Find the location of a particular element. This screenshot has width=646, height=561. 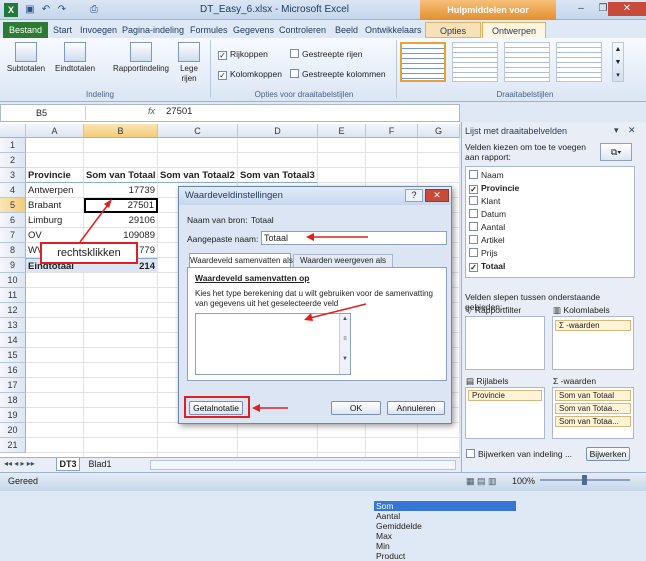

subtotalen-button: Subtotalen is located at coordinates (26, 58).